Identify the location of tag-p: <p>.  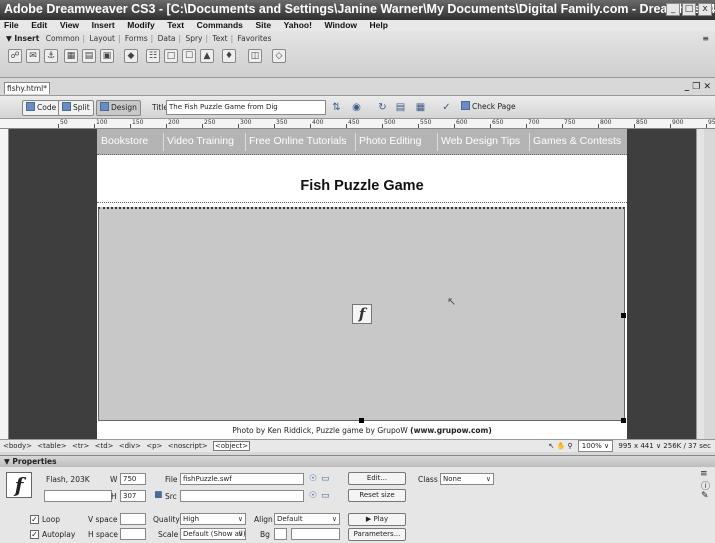
(154, 446).